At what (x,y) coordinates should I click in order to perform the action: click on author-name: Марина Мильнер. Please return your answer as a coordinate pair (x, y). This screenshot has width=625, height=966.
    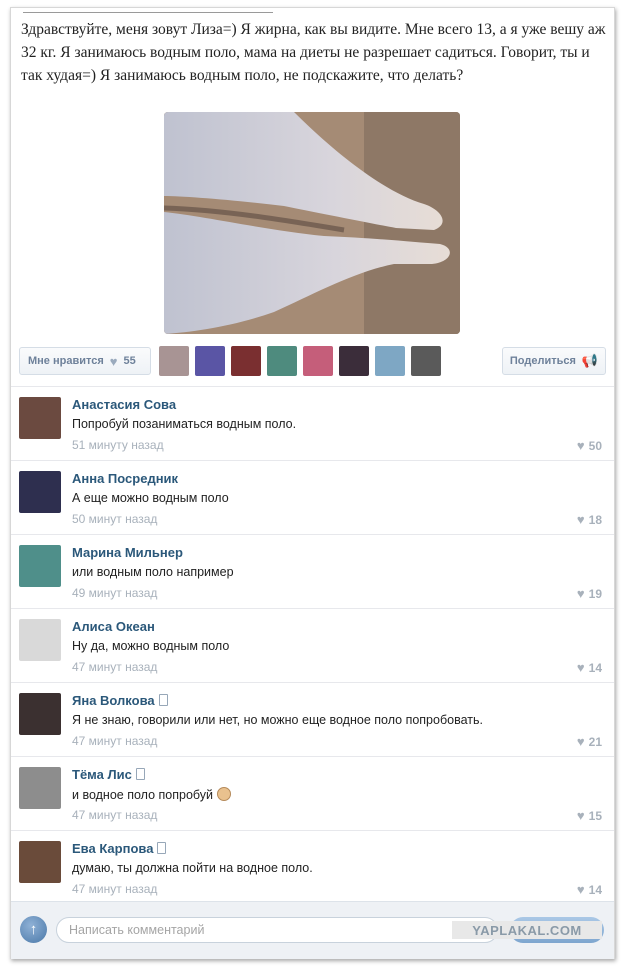
    Looking at the image, I should click on (127, 552).